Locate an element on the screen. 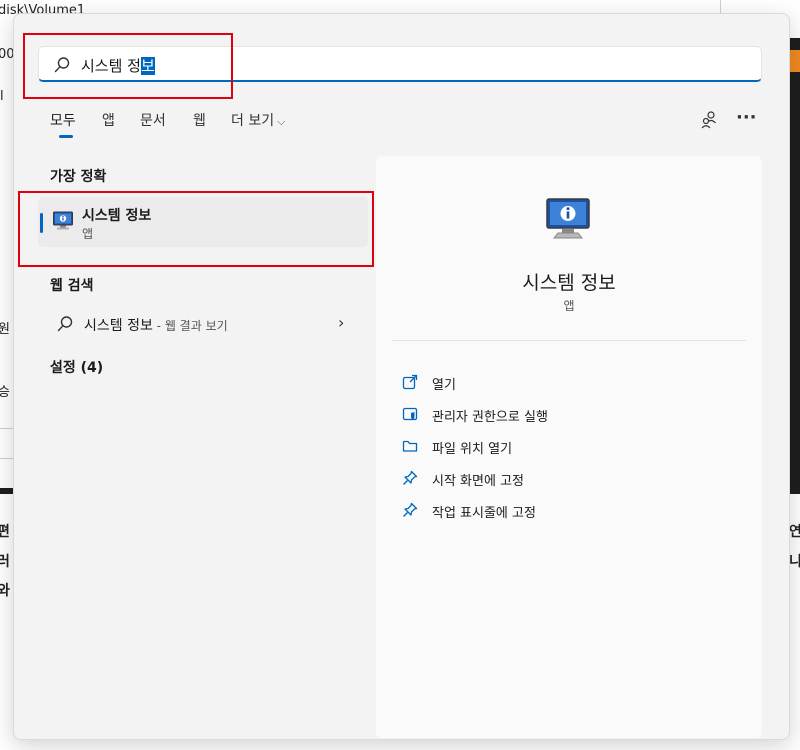  bg-fragment: l is located at coordinates (2, 96).